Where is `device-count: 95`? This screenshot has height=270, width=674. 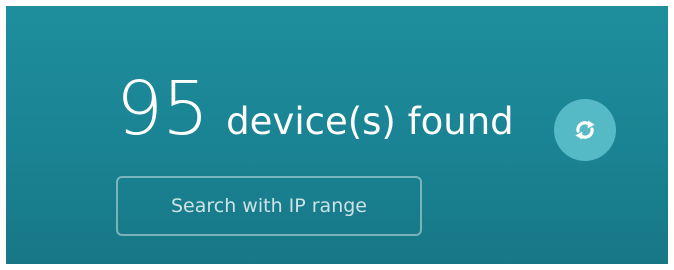 device-count: 95 is located at coordinates (162, 109).